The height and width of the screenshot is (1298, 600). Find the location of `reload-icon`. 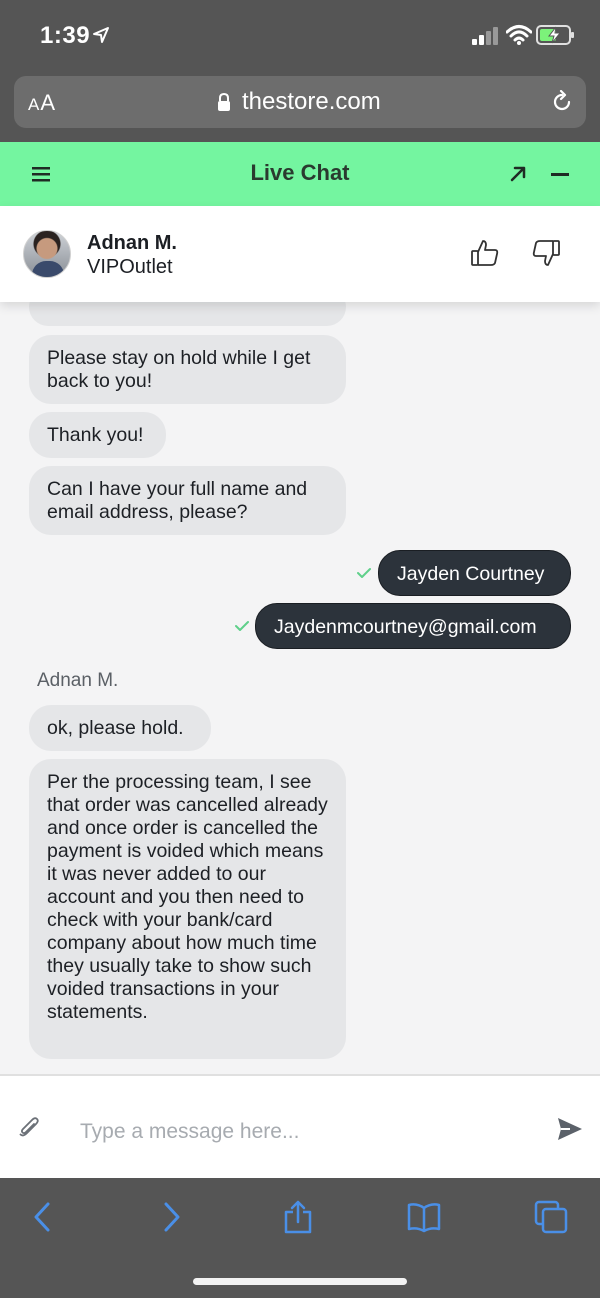

reload-icon is located at coordinates (562, 102).